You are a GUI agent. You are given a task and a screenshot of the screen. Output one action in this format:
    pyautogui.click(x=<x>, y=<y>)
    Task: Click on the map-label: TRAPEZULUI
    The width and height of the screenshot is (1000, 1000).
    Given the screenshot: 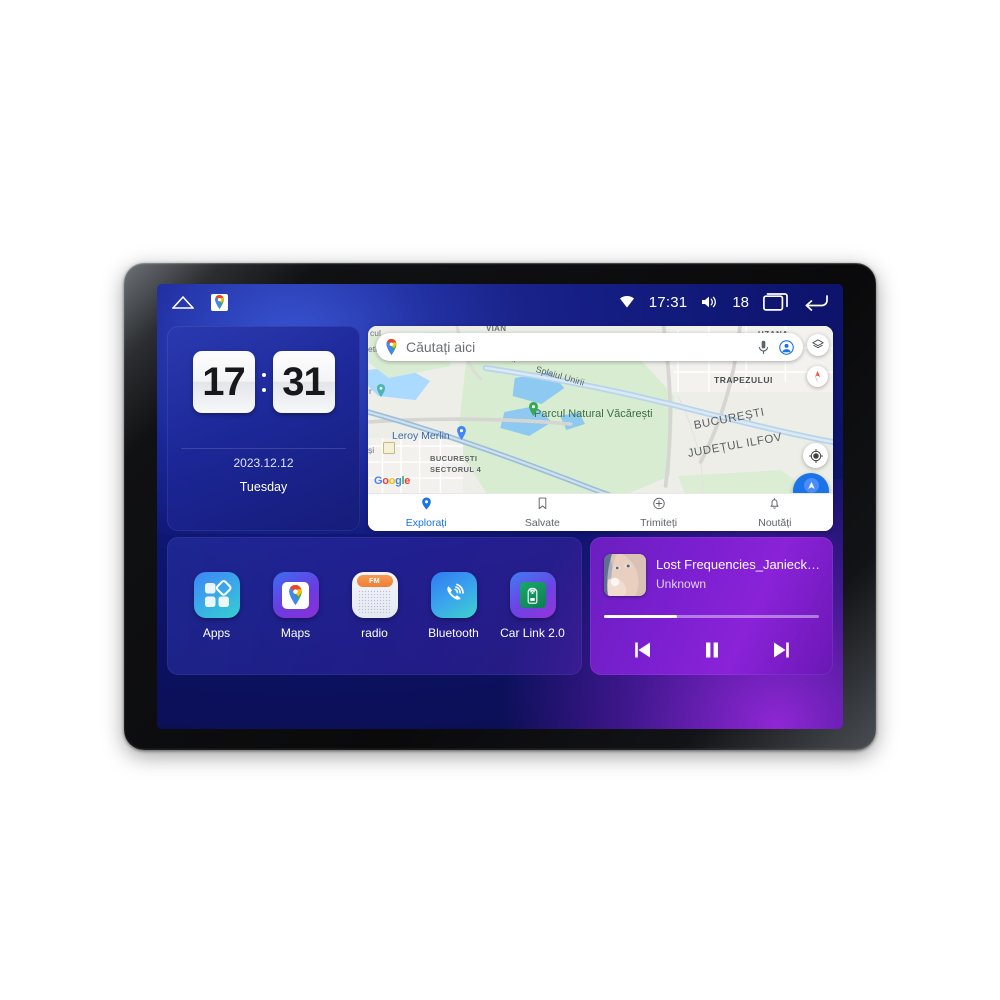 What is the action you would take?
    pyautogui.click(x=743, y=380)
    